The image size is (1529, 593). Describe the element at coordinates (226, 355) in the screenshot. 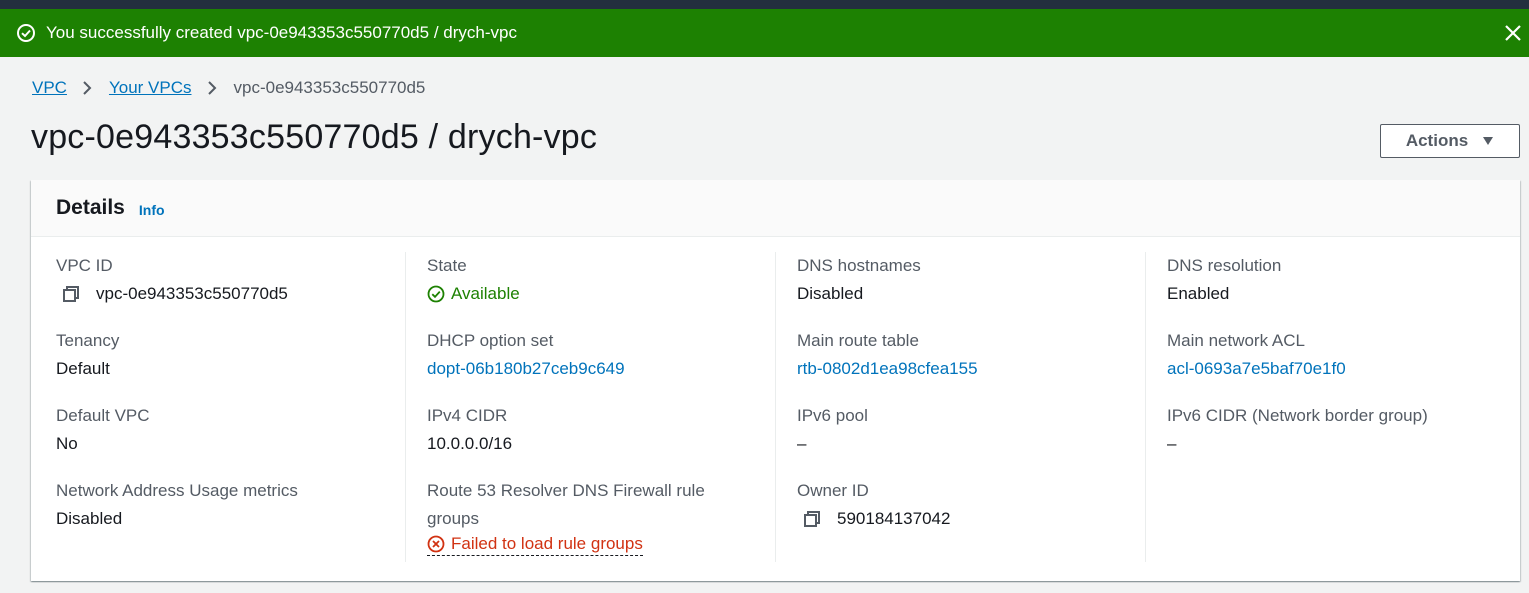

I see `tenancy-field: Tenancy Default` at that location.